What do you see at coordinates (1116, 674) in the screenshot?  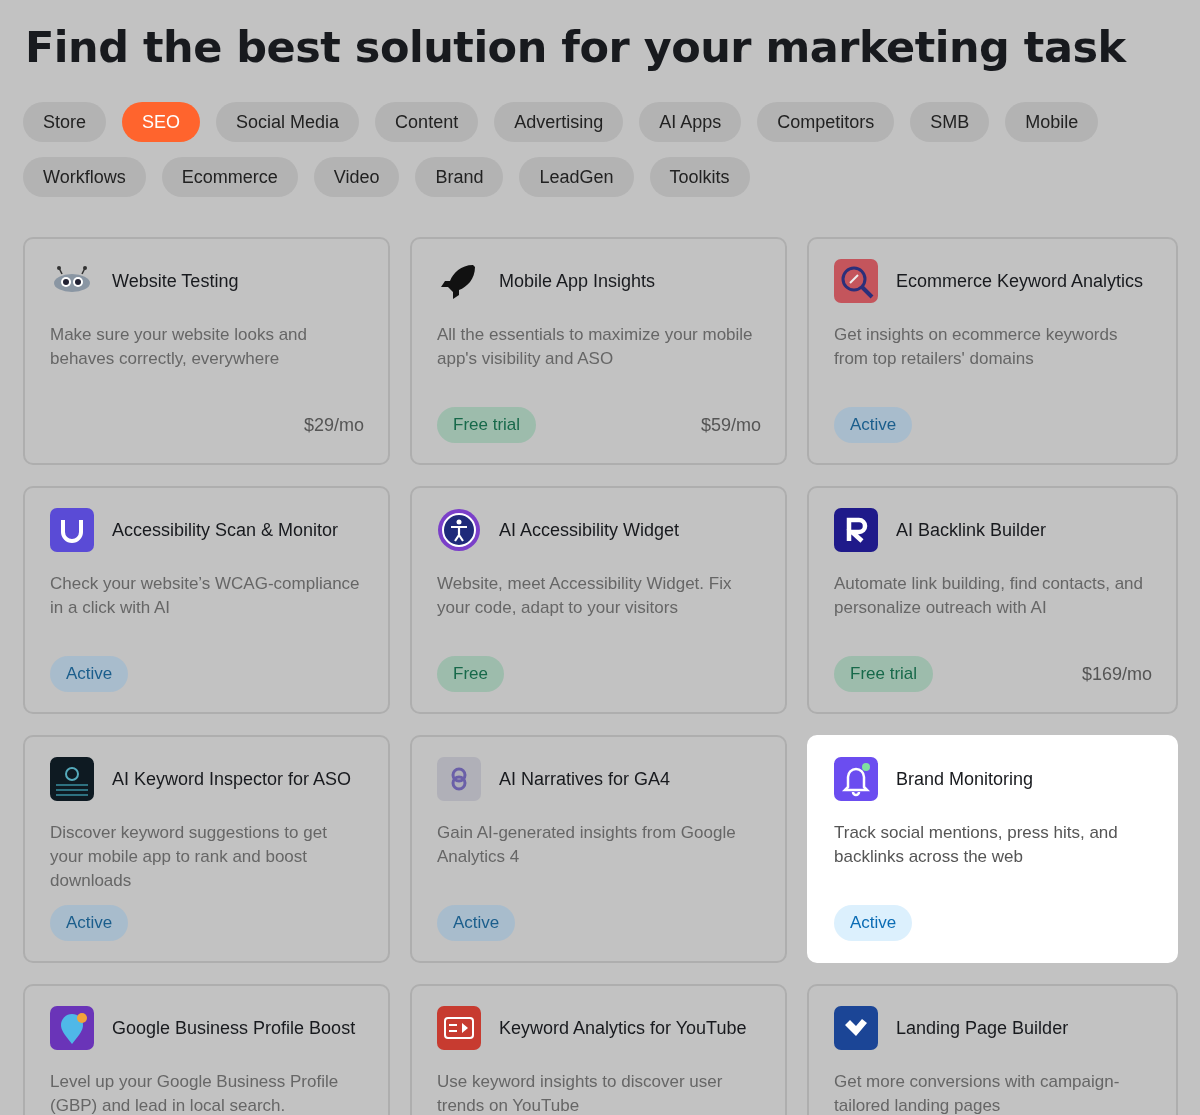 I see `price-label: $169/mo` at bounding box center [1116, 674].